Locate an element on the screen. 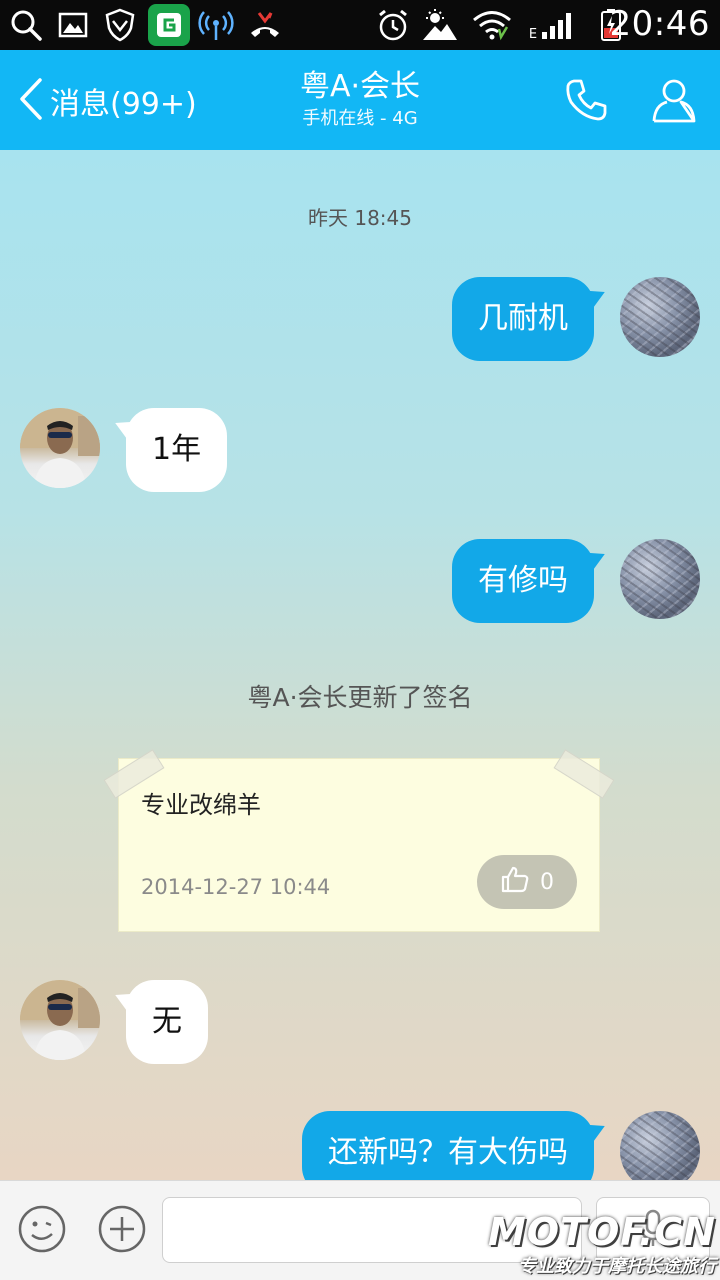  message-input is located at coordinates (372, 1230).